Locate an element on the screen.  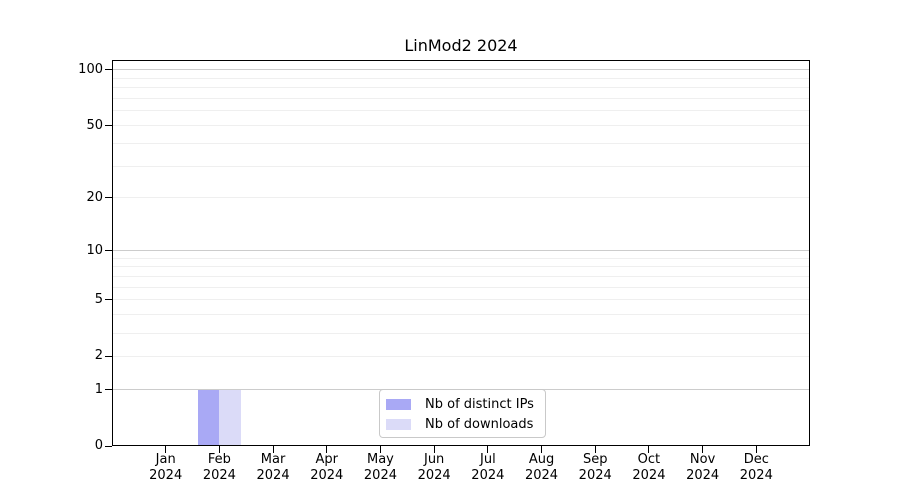
y-tick-label: 1 is located at coordinates (98, 389).